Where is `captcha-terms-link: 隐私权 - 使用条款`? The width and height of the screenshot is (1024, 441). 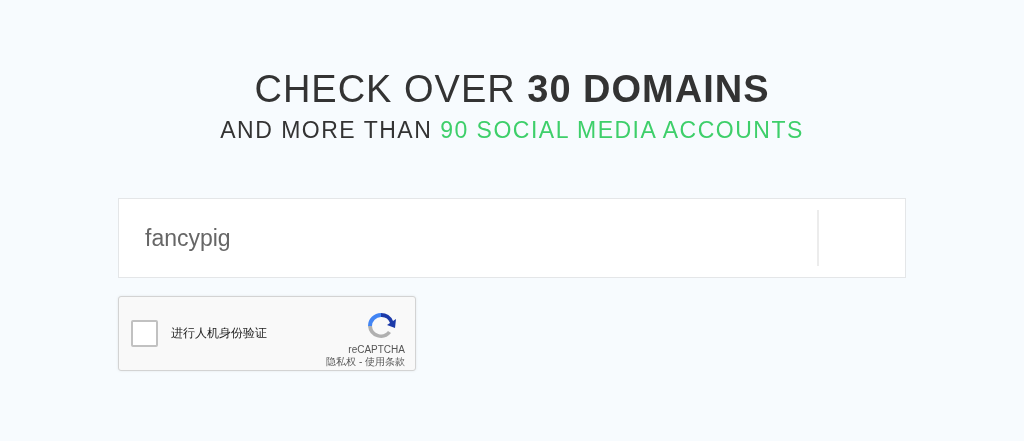
captcha-terms-link: 隐私权 - 使用条款 is located at coordinates (365, 362).